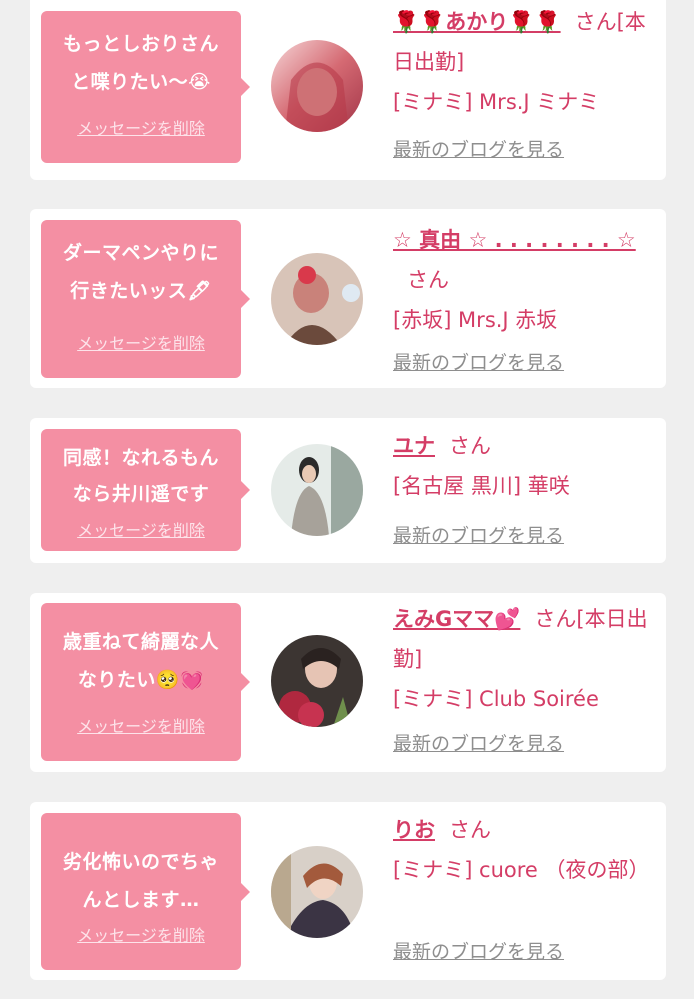 This screenshot has height=999, width=694. What do you see at coordinates (528, 850) in the screenshot?
I see `cast-info: りお さん [ミナミ] cuore （夜の部）` at bounding box center [528, 850].